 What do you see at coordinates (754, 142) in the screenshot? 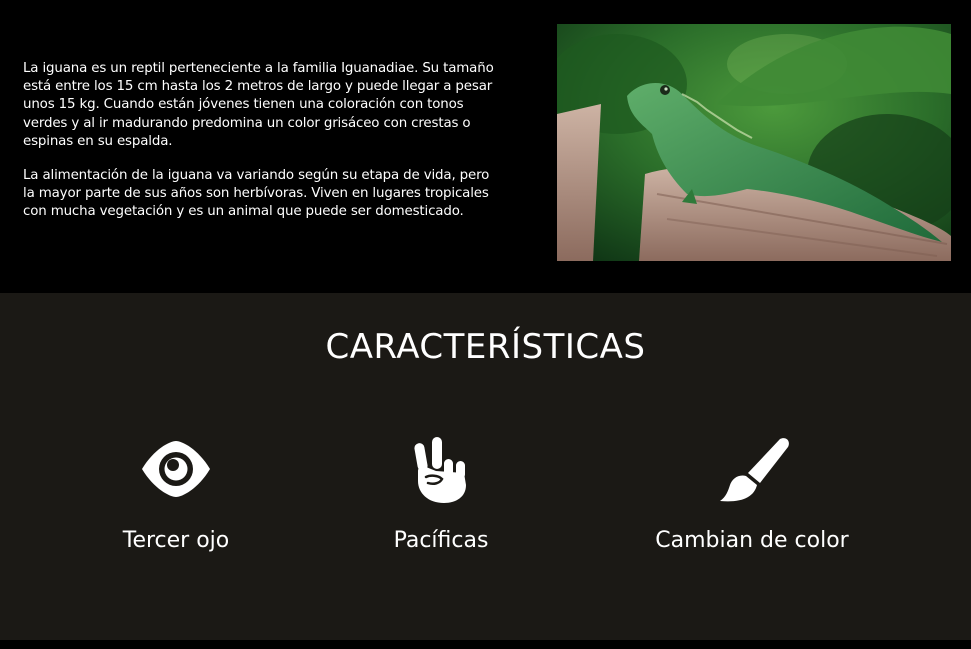
I see `iguana-photo` at bounding box center [754, 142].